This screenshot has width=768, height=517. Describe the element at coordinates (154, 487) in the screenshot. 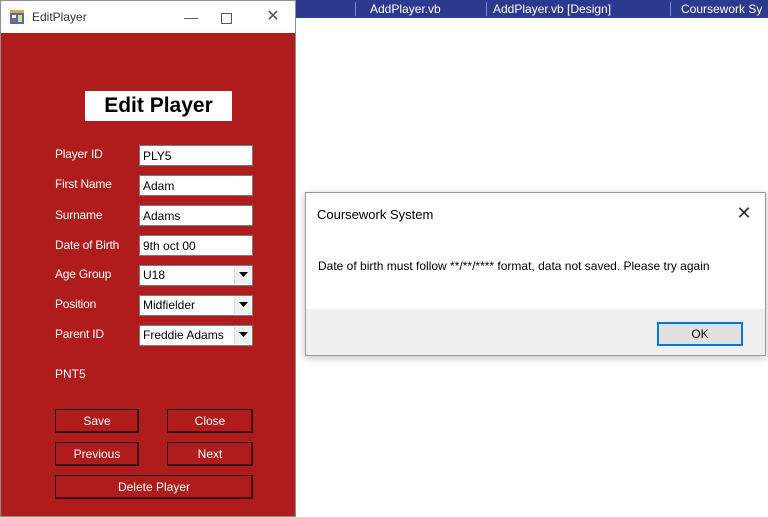

I see `delete-player-button: Delete Player` at that location.